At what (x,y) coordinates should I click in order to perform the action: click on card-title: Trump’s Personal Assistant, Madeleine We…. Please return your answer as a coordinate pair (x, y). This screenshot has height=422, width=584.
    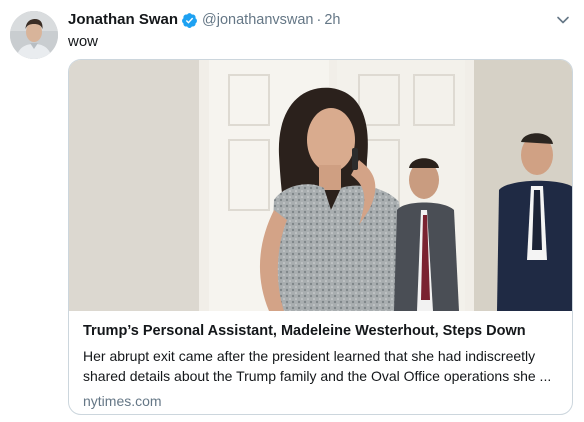
    Looking at the image, I should click on (321, 331).